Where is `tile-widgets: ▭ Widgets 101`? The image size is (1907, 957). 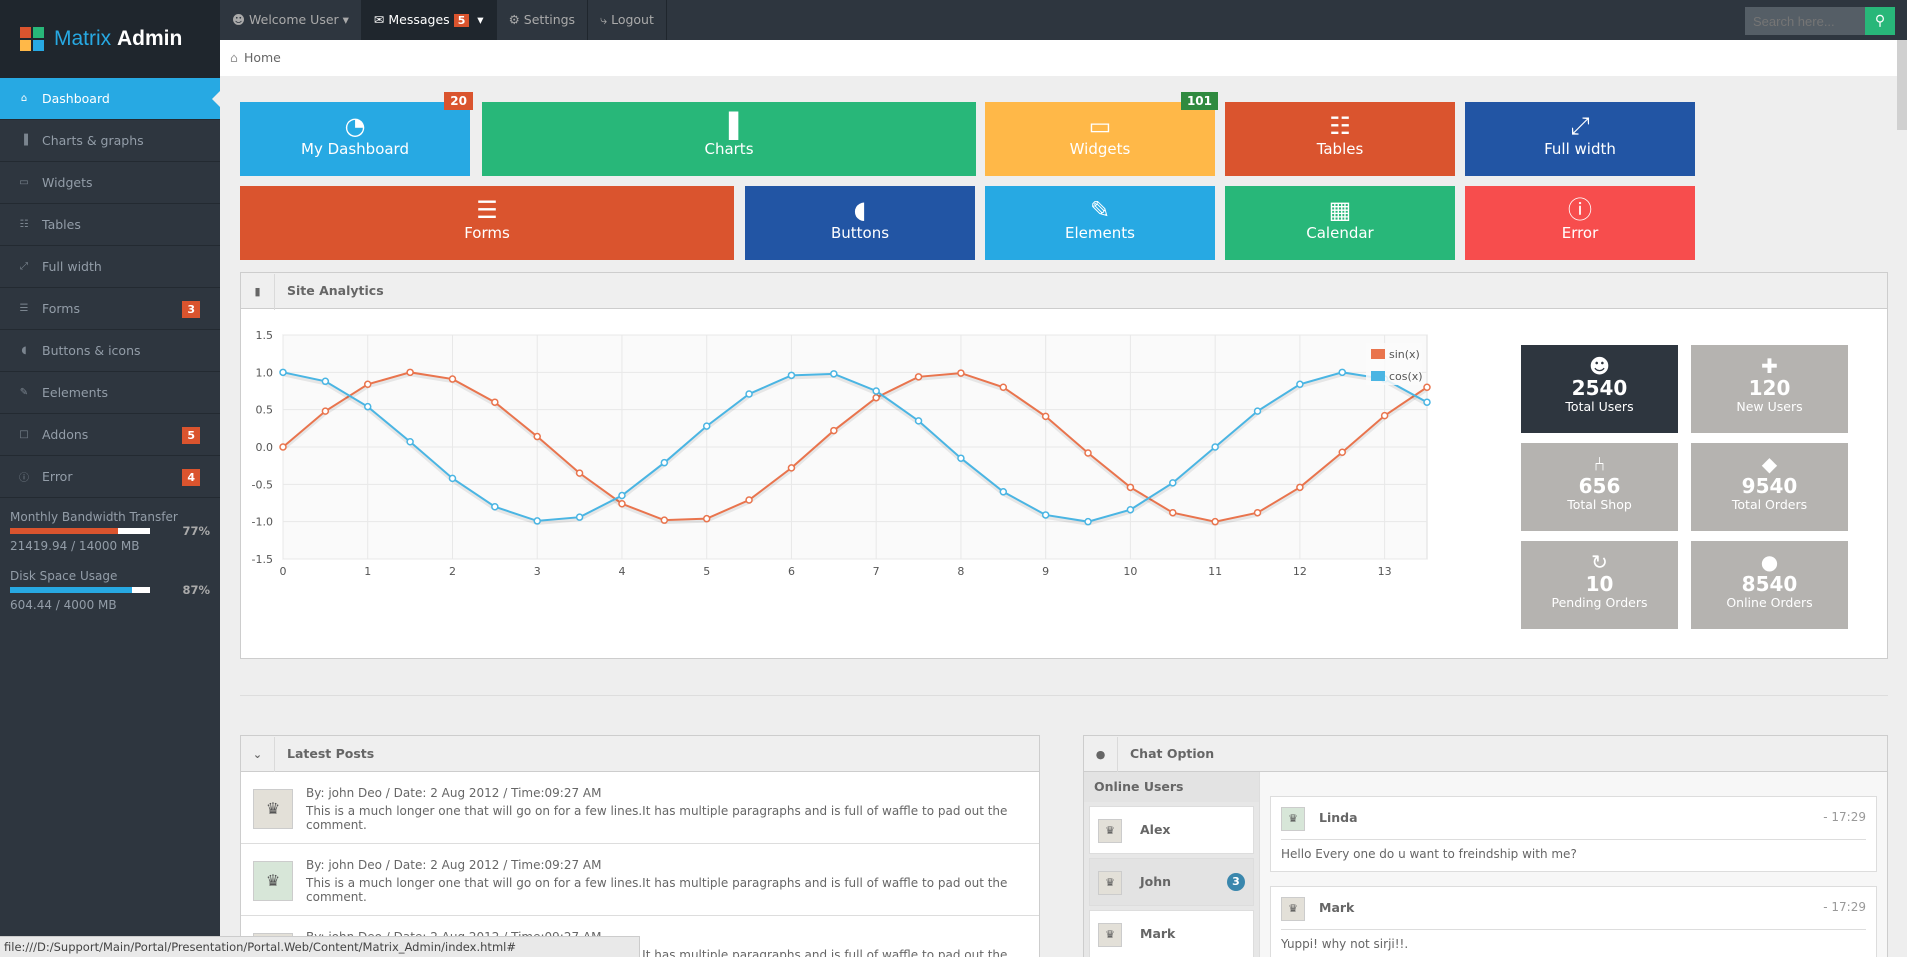 tile-widgets: ▭ Widgets 101 is located at coordinates (1101, 134).